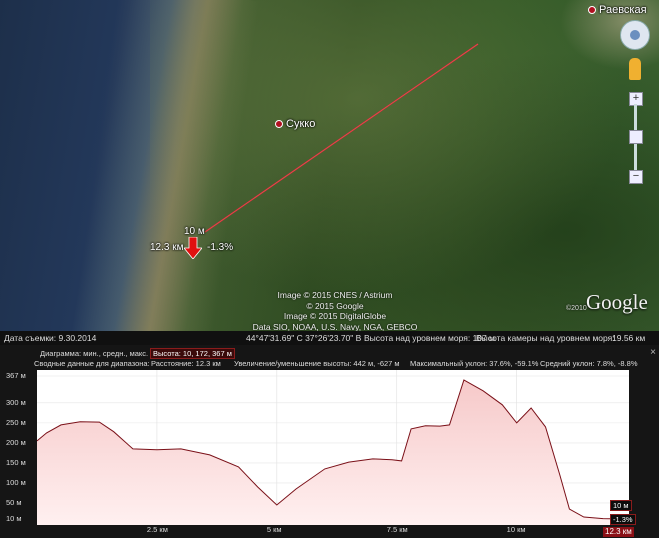 The image size is (659, 538). Describe the element at coordinates (516, 529) in the screenshot. I see `x-tick-label: 10 км` at that location.